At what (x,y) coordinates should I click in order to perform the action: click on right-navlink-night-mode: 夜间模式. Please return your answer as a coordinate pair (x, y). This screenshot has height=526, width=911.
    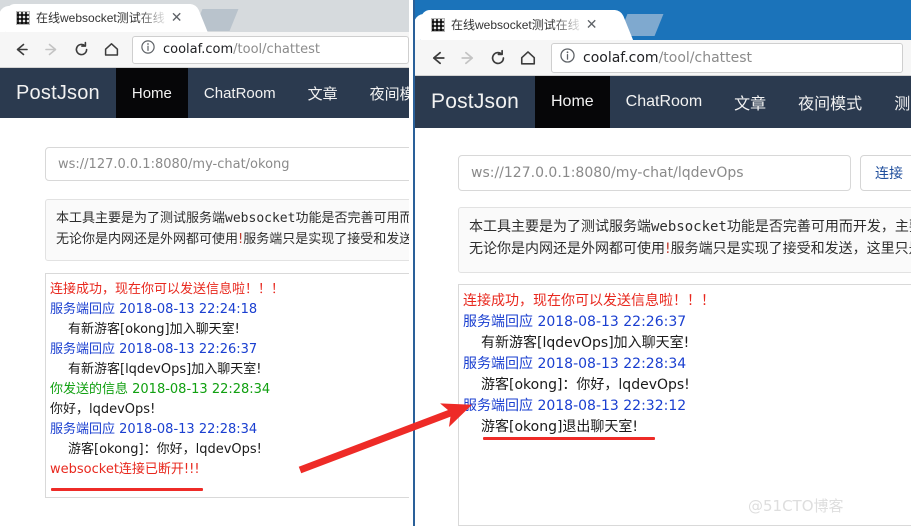
    Looking at the image, I should click on (830, 102).